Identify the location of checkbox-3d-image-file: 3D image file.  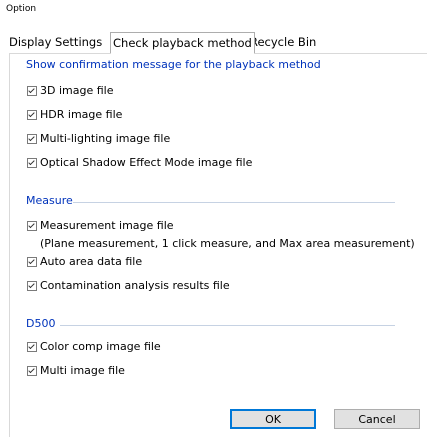
(70, 90).